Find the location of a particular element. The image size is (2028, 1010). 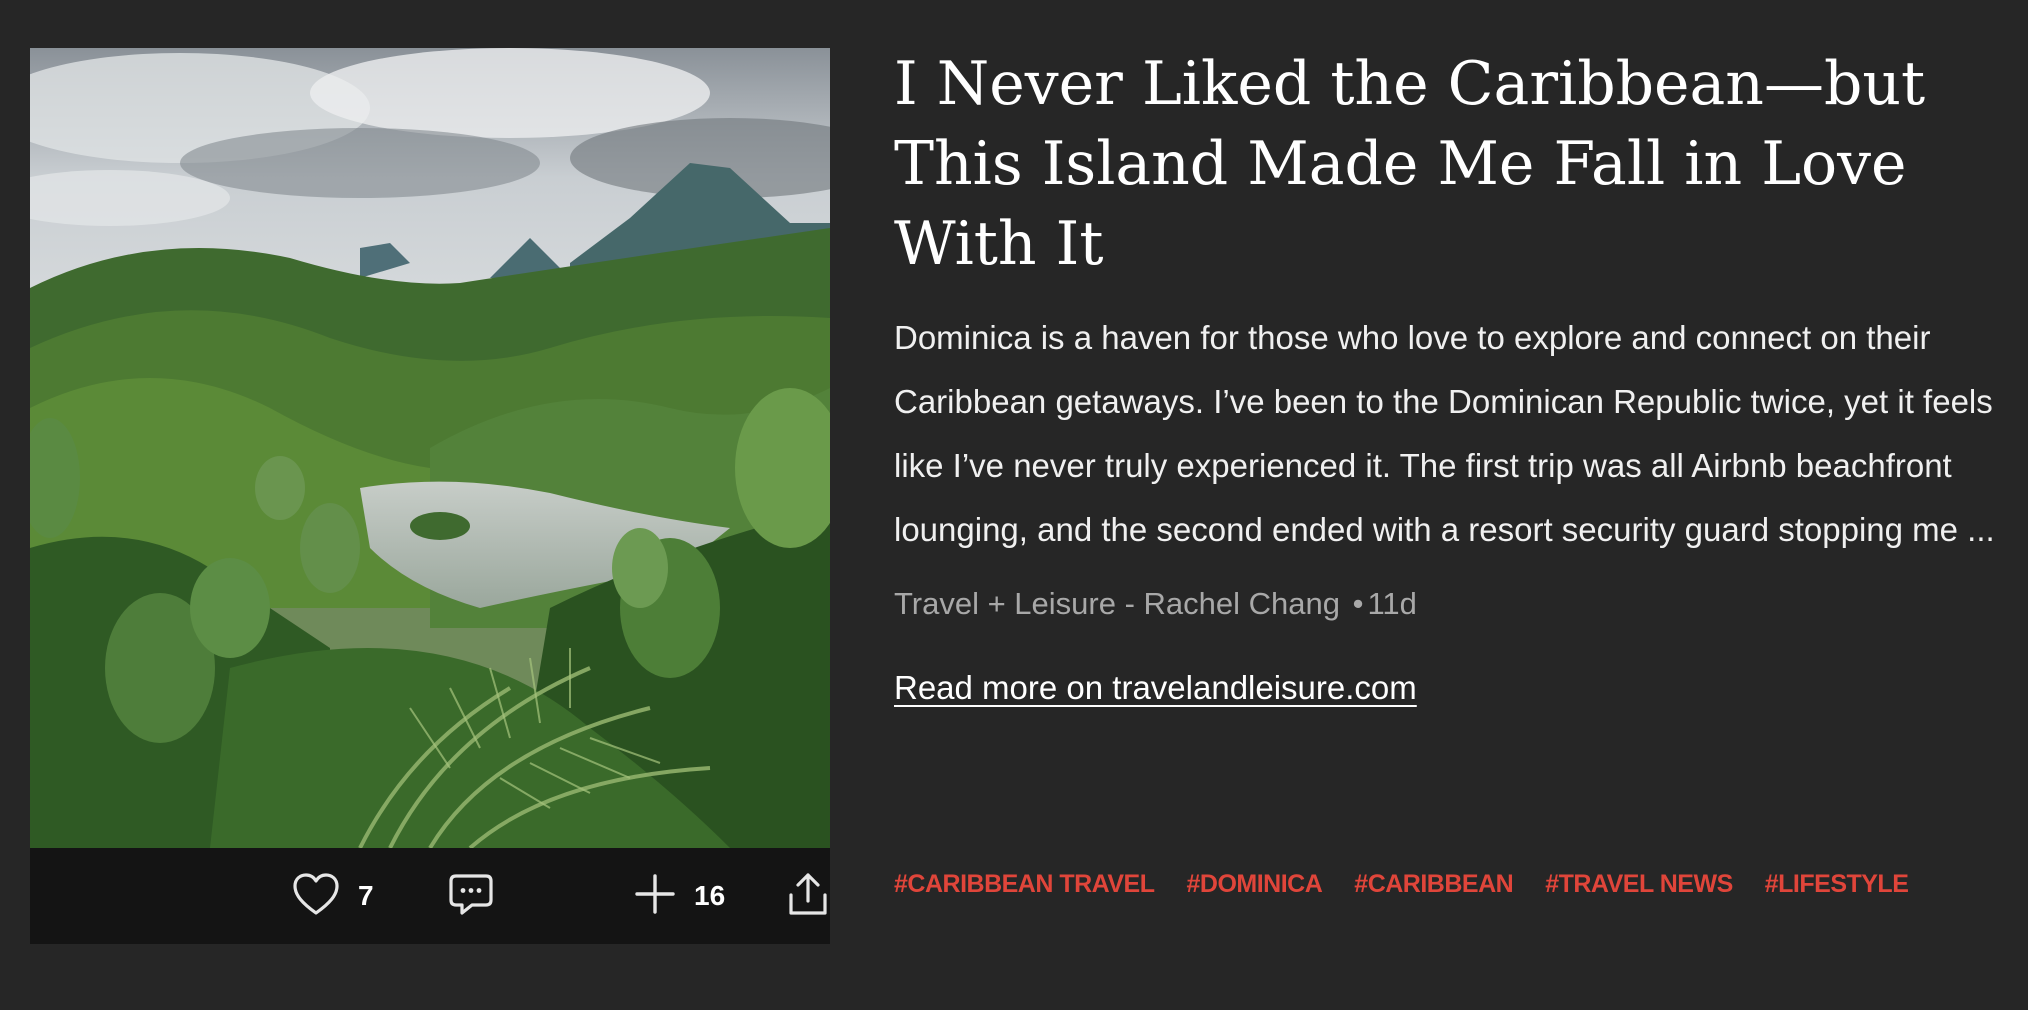

comment-icon is located at coordinates (471, 896).